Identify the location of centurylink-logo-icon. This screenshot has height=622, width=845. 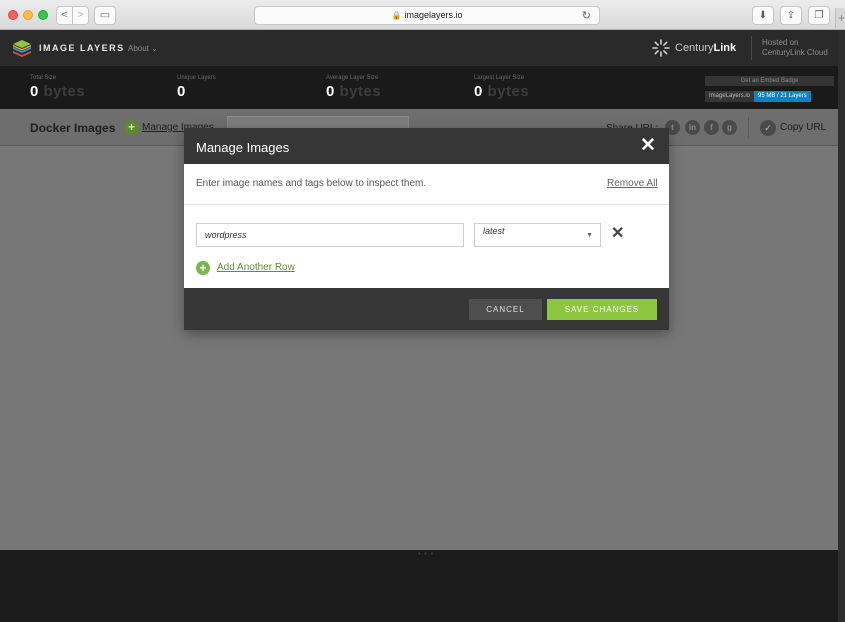
(661, 48).